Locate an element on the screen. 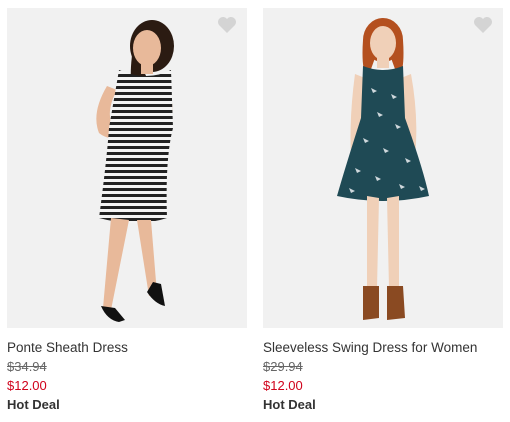  original-price: $29.94 is located at coordinates (283, 366).